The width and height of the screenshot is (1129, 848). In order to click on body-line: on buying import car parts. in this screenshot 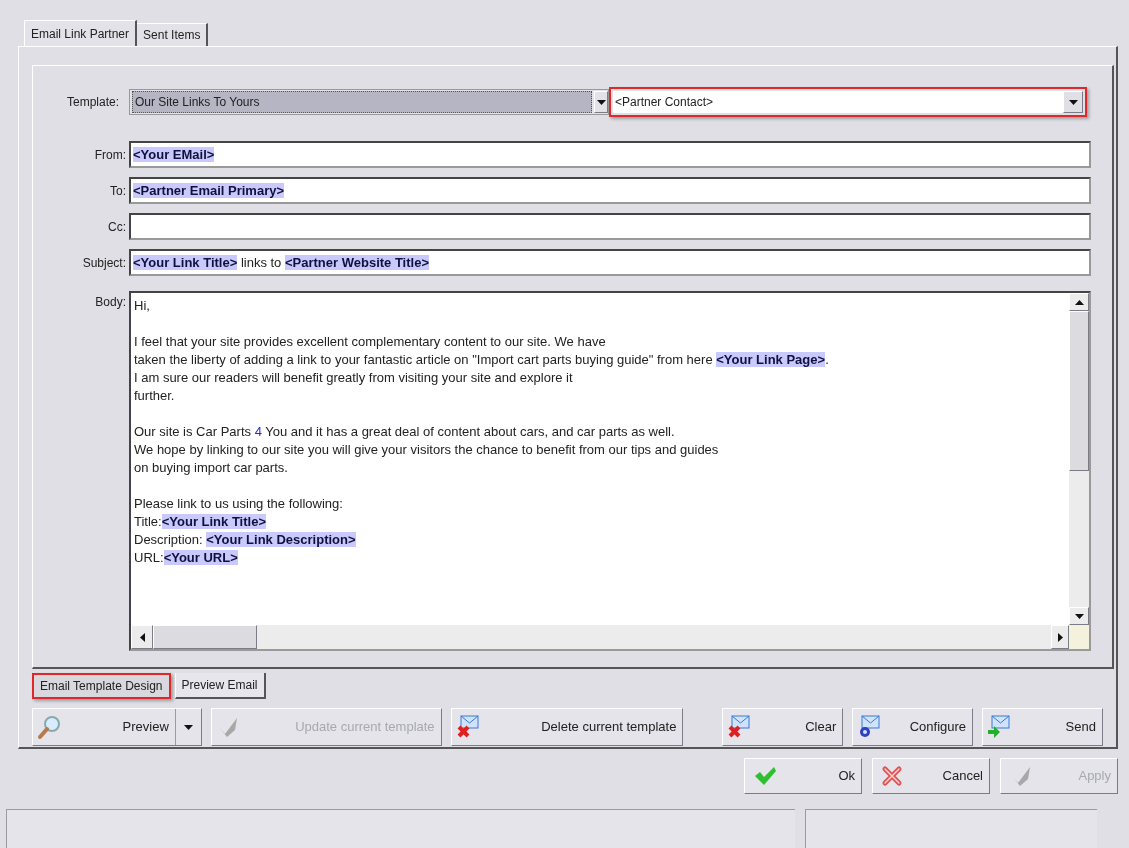, I will do `click(211, 468)`.